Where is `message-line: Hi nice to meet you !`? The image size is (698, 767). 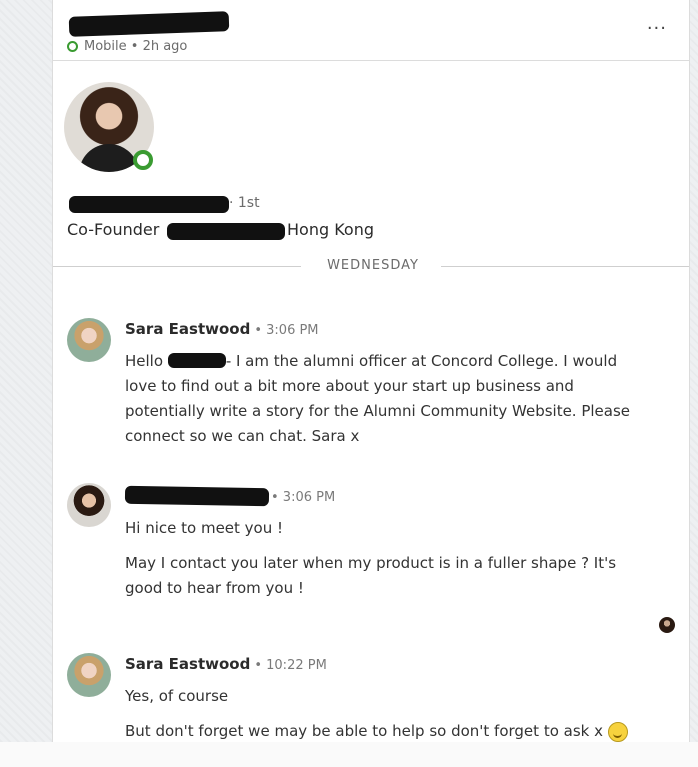
message-line: Hi nice to meet you ! is located at coordinates (204, 528).